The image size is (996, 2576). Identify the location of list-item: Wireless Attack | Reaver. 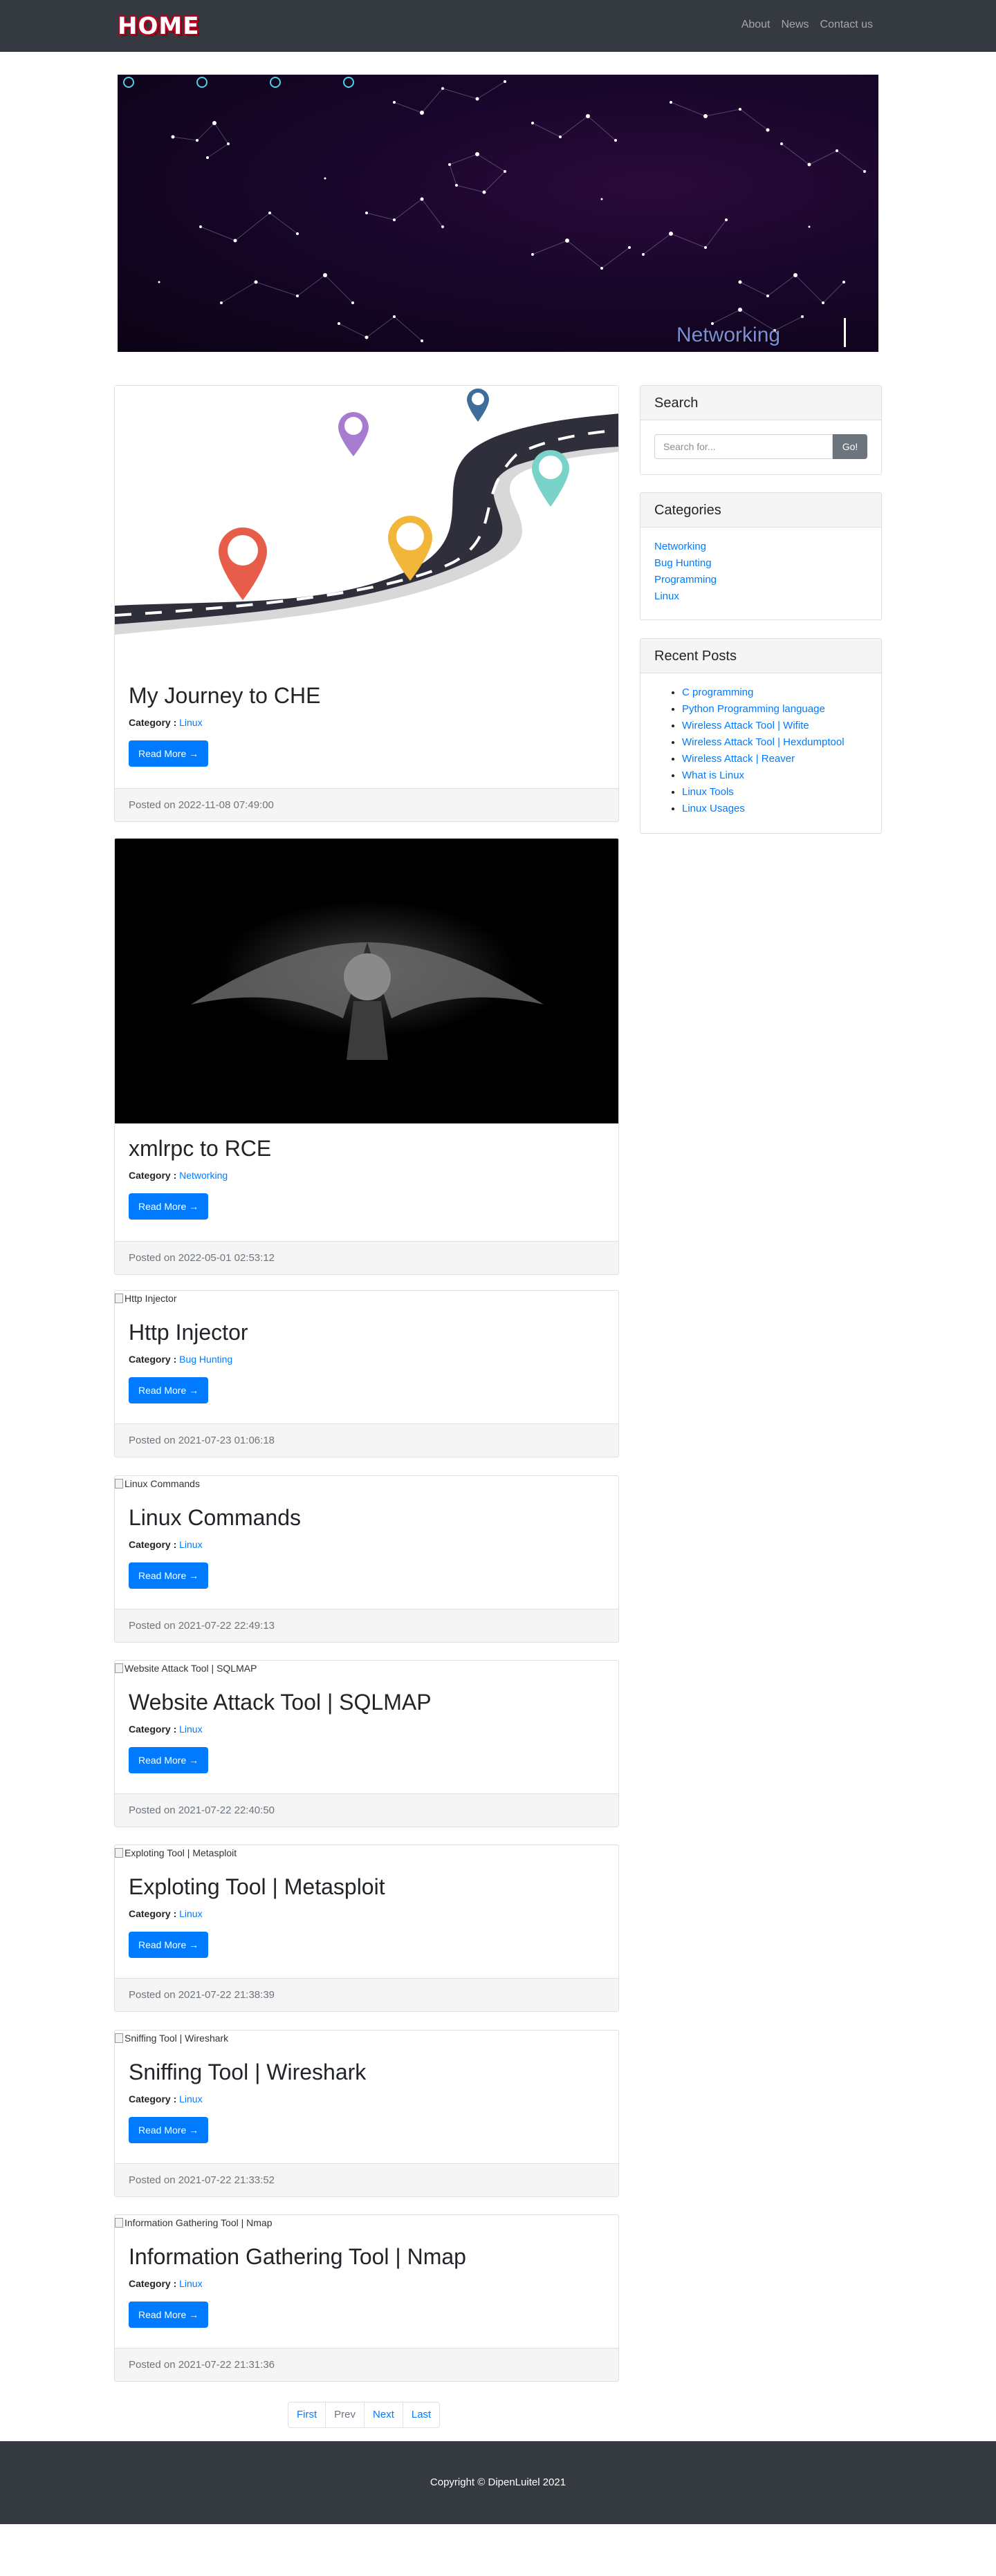
(774, 759).